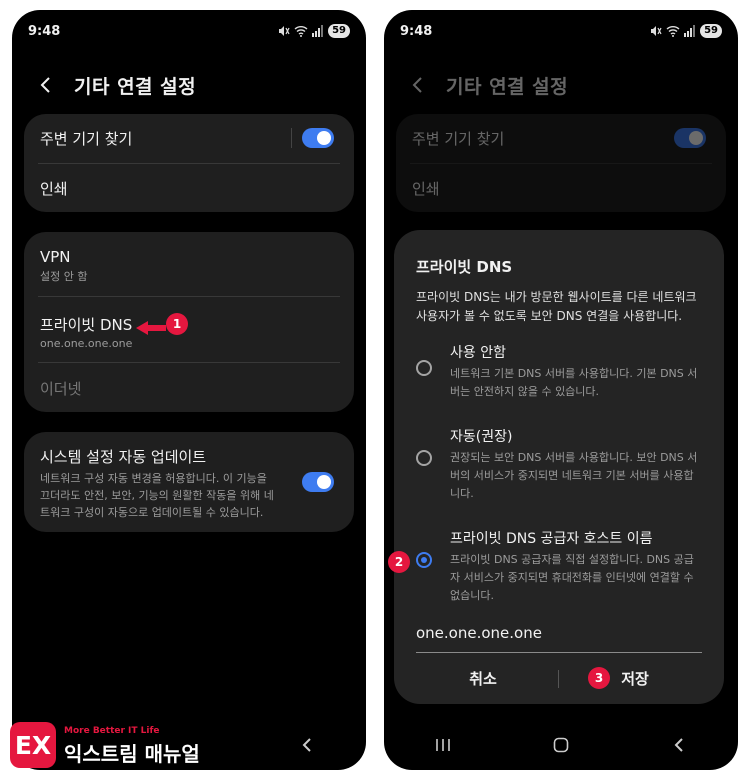 The width and height of the screenshot is (750, 780). Describe the element at coordinates (177, 324) in the screenshot. I see `step-badge-1: 1` at that location.